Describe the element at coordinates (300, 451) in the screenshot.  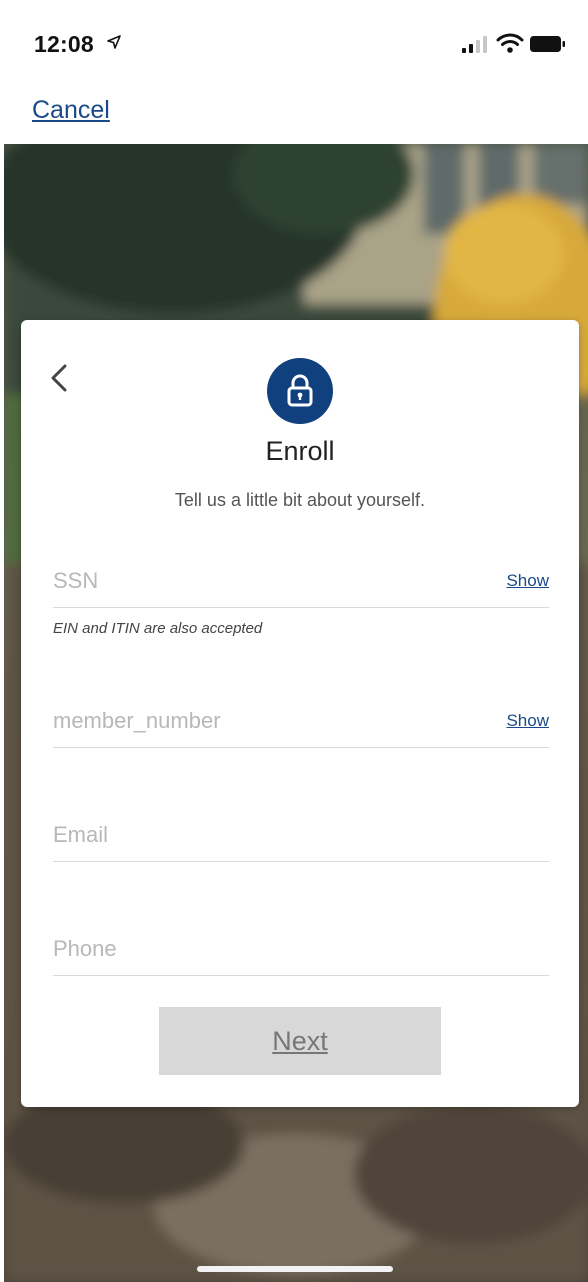
I see `page-title: Enroll` at that location.